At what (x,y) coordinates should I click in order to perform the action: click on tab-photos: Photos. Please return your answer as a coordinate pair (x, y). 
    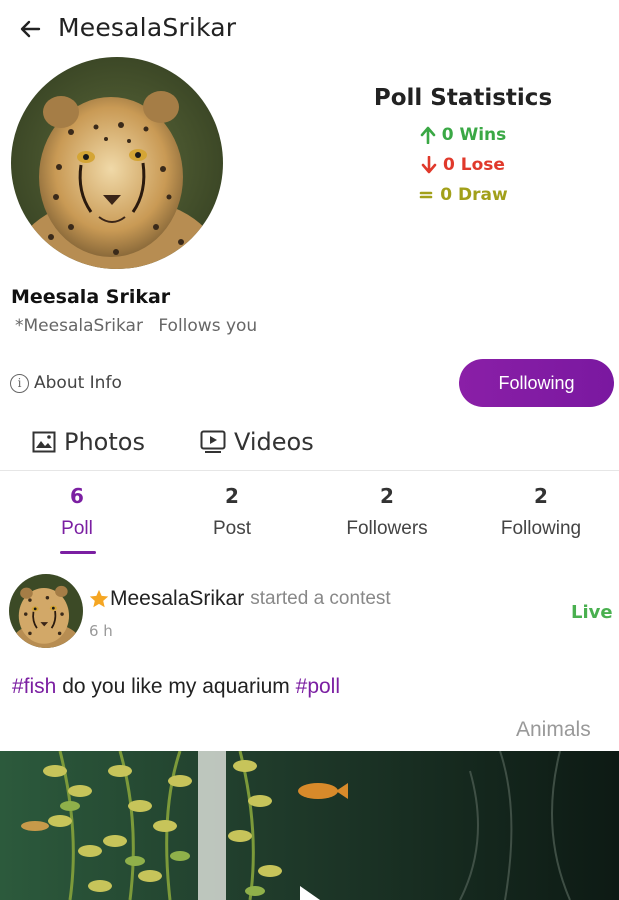
    Looking at the image, I should click on (88, 442).